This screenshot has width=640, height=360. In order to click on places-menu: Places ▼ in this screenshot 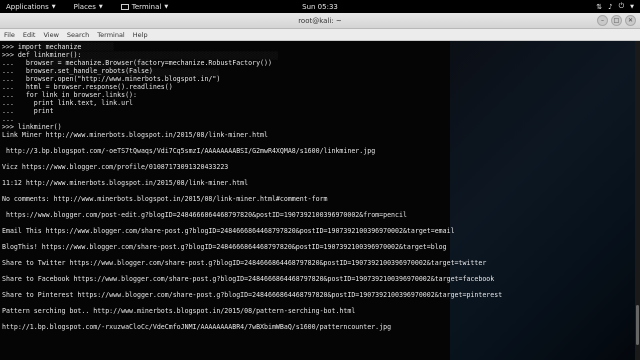, I will do `click(88, 7)`.